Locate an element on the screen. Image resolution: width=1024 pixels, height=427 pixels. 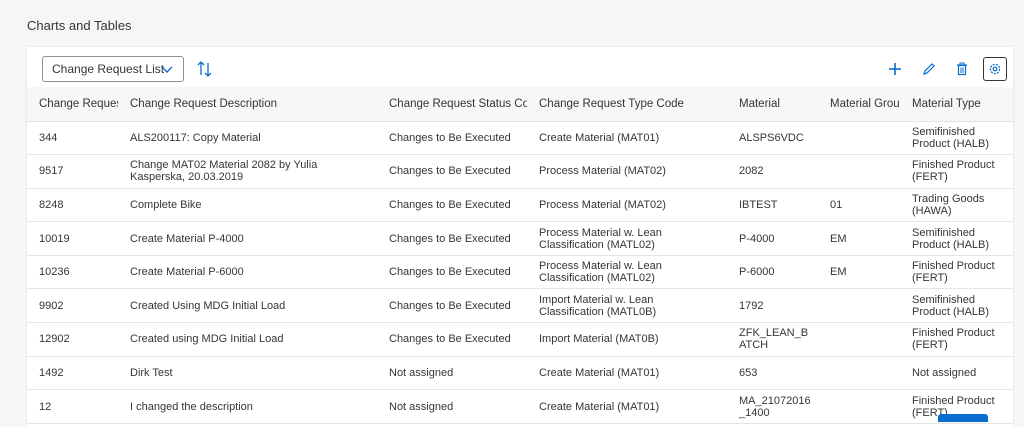
cell-description: I changed the description is located at coordinates (191, 406).